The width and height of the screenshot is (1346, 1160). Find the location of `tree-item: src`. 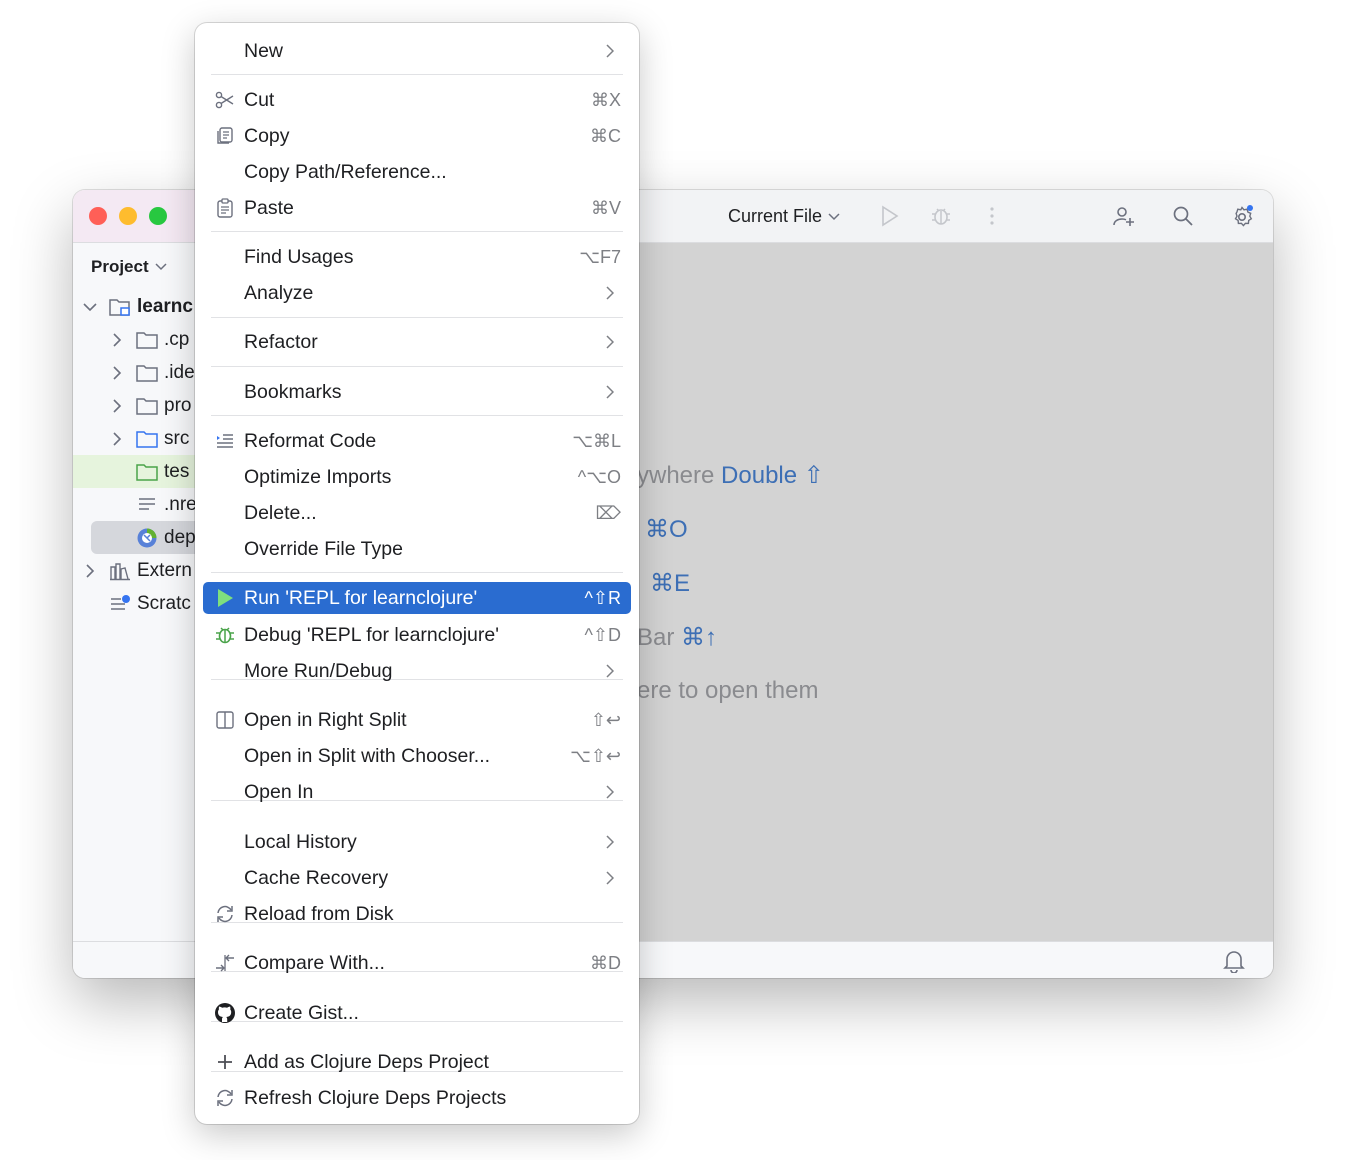

tree-item: src is located at coordinates (140, 438).